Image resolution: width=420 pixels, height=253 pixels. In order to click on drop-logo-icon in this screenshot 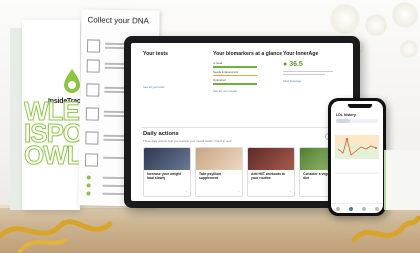, I will do `click(72, 81)`.